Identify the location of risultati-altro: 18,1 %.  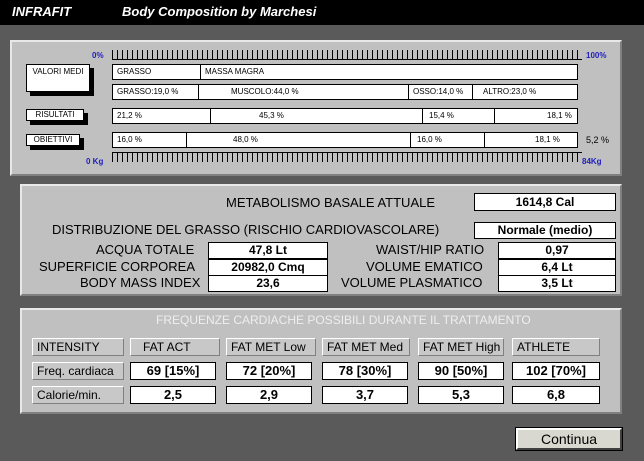
(559, 115).